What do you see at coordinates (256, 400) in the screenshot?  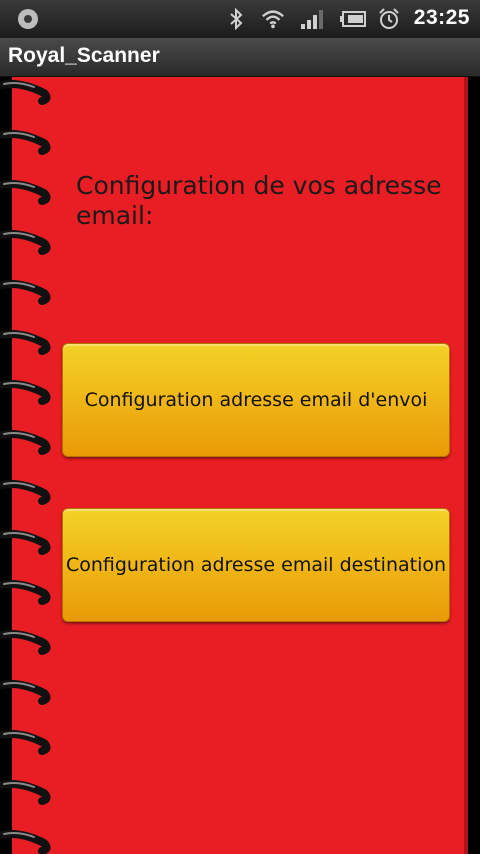 I see `configure-sender-email-button: Configuration adresse email d'envoi` at bounding box center [256, 400].